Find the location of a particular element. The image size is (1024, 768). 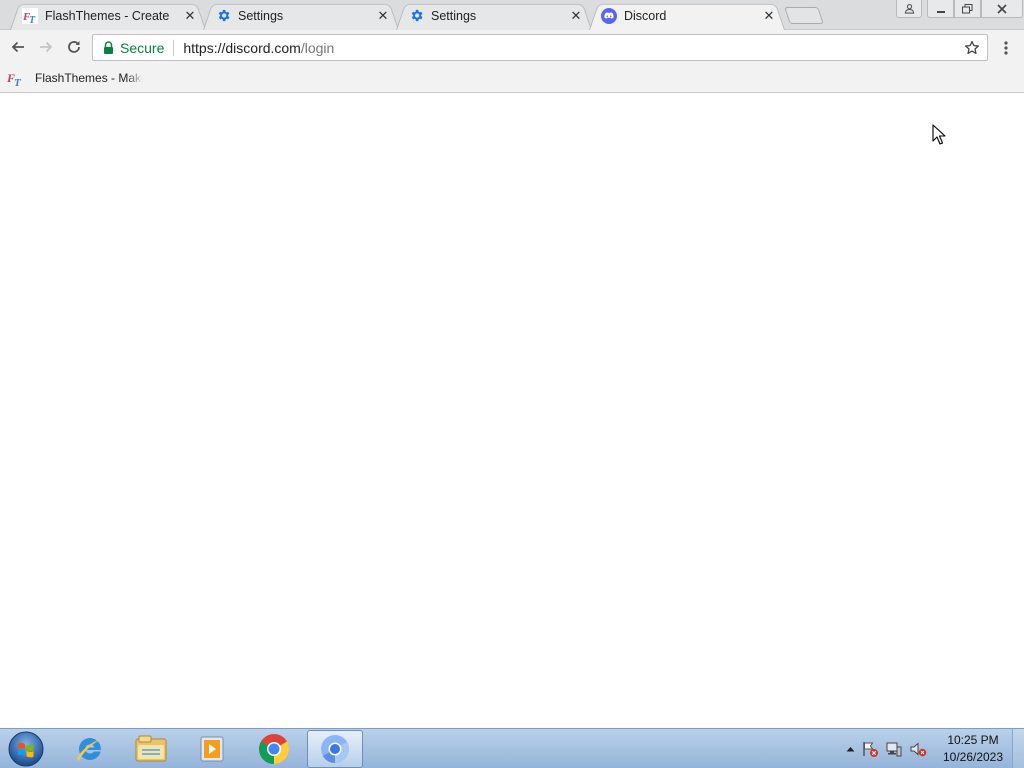

forward-icon is located at coordinates (46, 47).